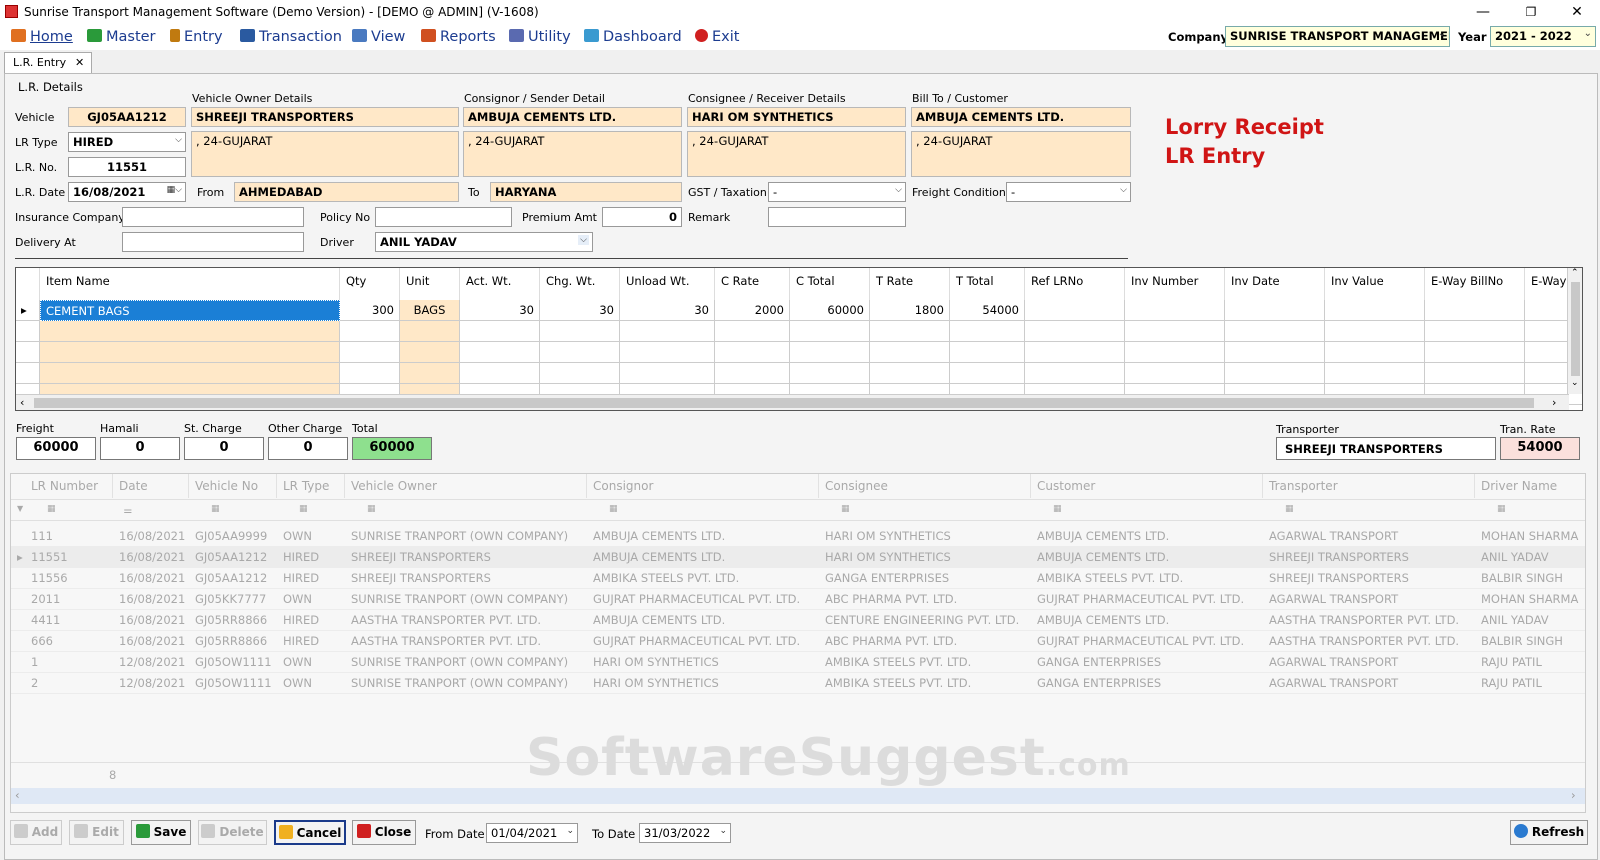 This screenshot has width=1600, height=860. Describe the element at coordinates (572, 154) in the screenshot. I see `consignor-address-field: , 24-GUJARAT` at that location.